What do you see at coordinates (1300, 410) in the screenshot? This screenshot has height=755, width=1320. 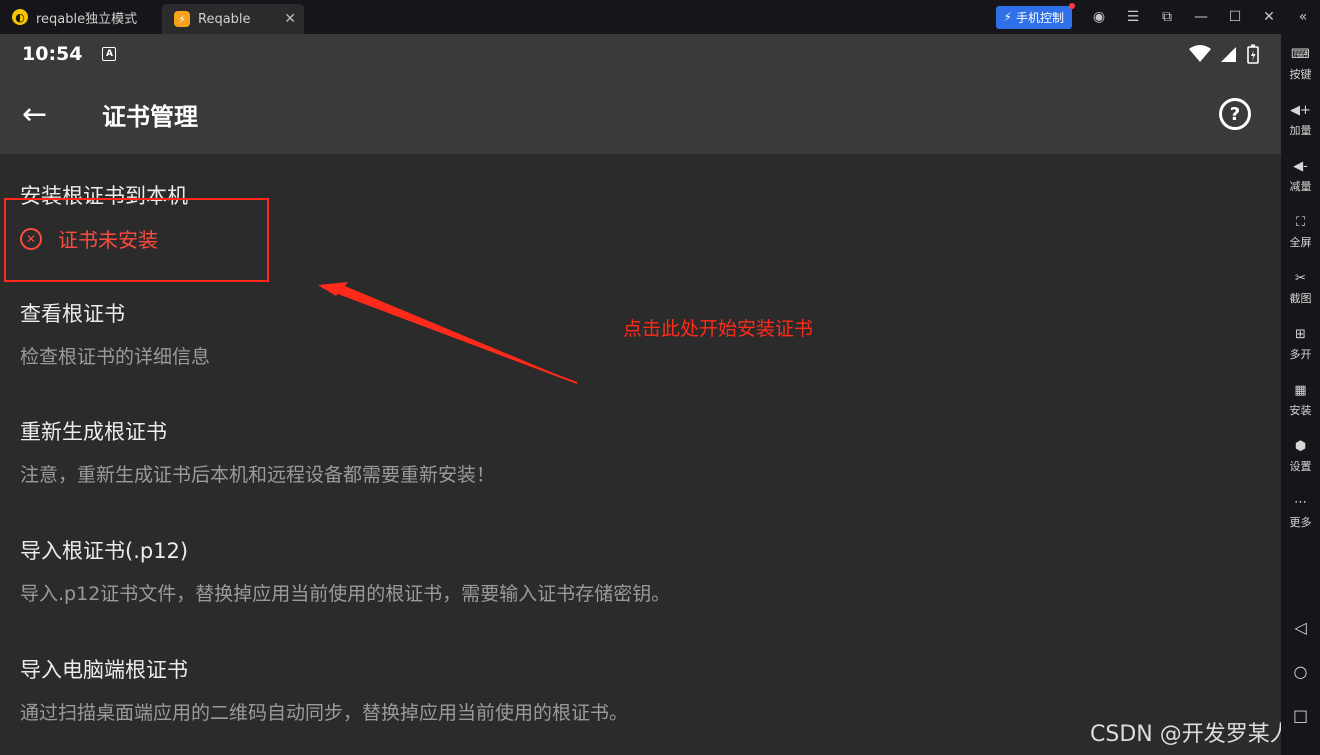 I see `sidebar-label: 安装` at bounding box center [1300, 410].